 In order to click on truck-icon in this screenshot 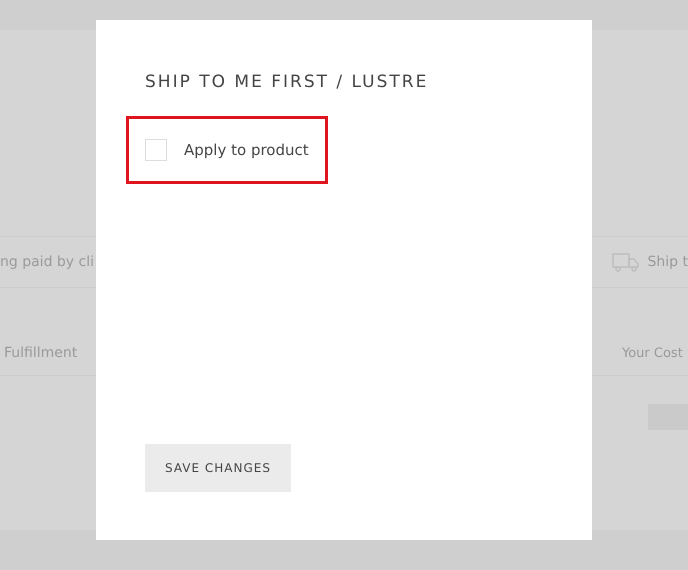, I will do `click(626, 262)`.